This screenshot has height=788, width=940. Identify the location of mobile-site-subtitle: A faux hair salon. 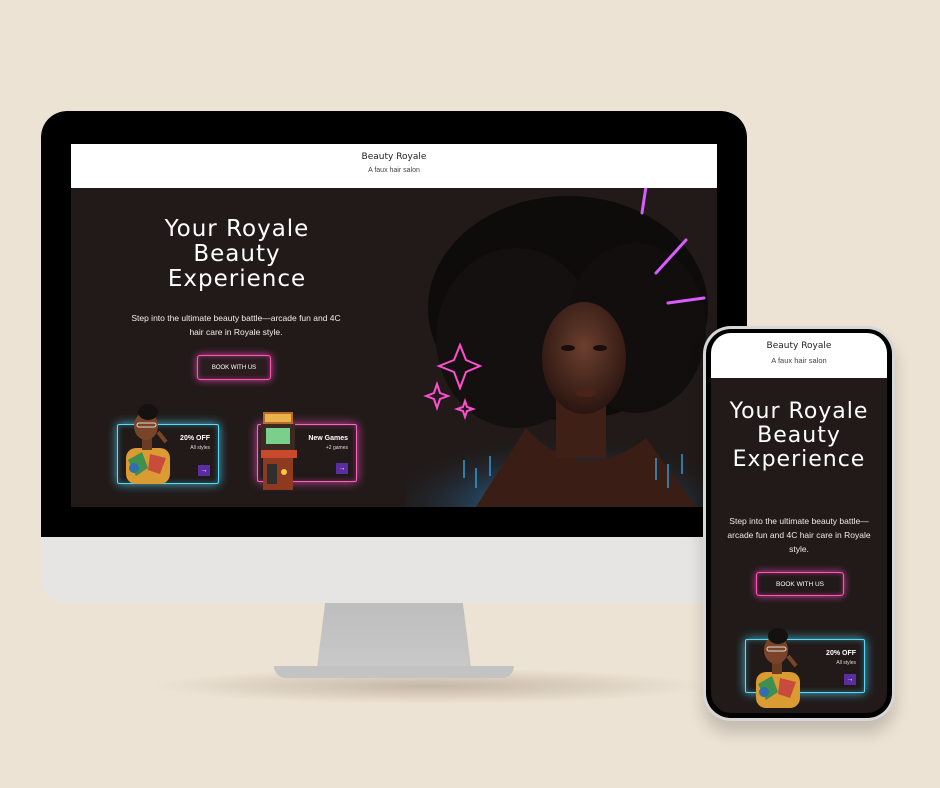
(799, 360).